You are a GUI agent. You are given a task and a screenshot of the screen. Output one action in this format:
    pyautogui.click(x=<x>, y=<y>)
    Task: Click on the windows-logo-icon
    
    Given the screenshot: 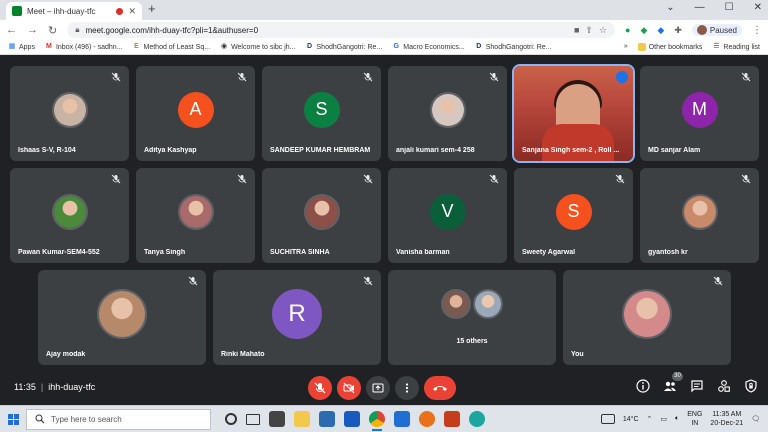 What is the action you would take?
    pyautogui.click(x=13, y=419)
    